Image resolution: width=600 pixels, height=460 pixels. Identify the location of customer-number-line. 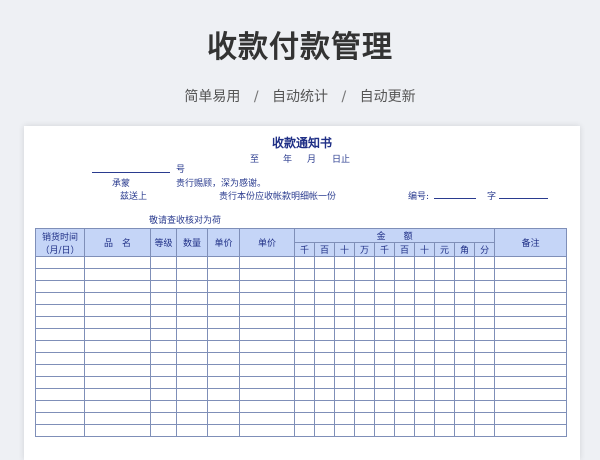
(131, 172).